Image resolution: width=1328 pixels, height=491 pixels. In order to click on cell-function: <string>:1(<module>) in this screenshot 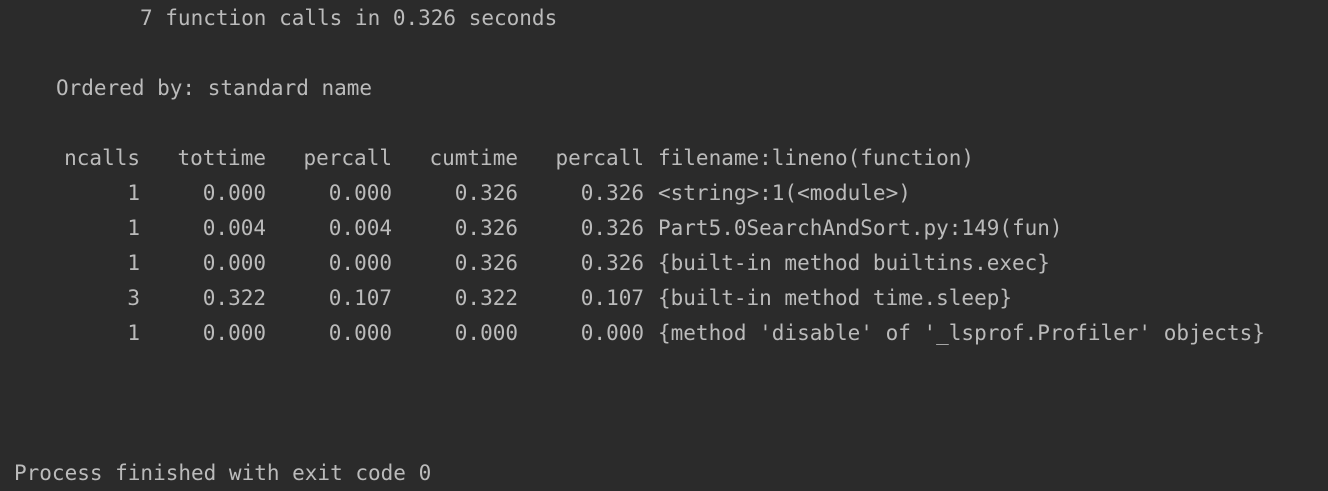, I will do `click(784, 193)`.